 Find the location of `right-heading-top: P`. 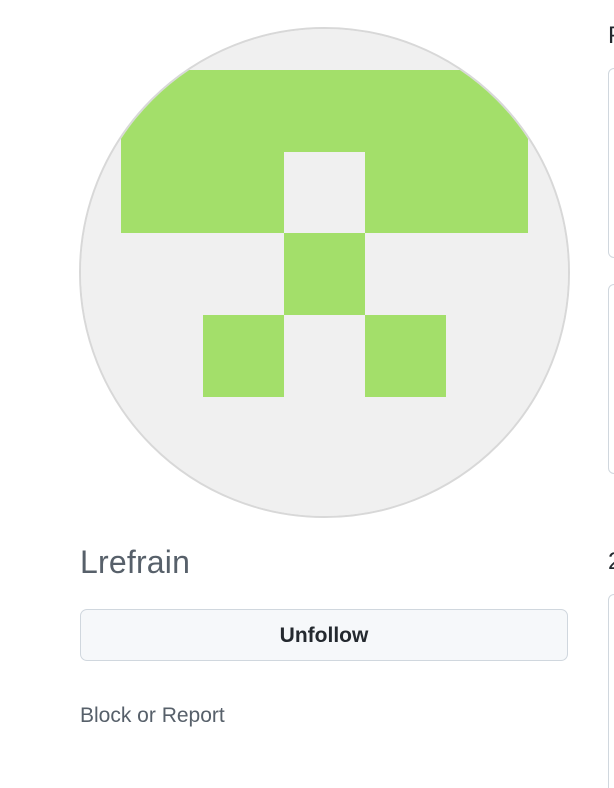

right-heading-top: P is located at coordinates (611, 36).